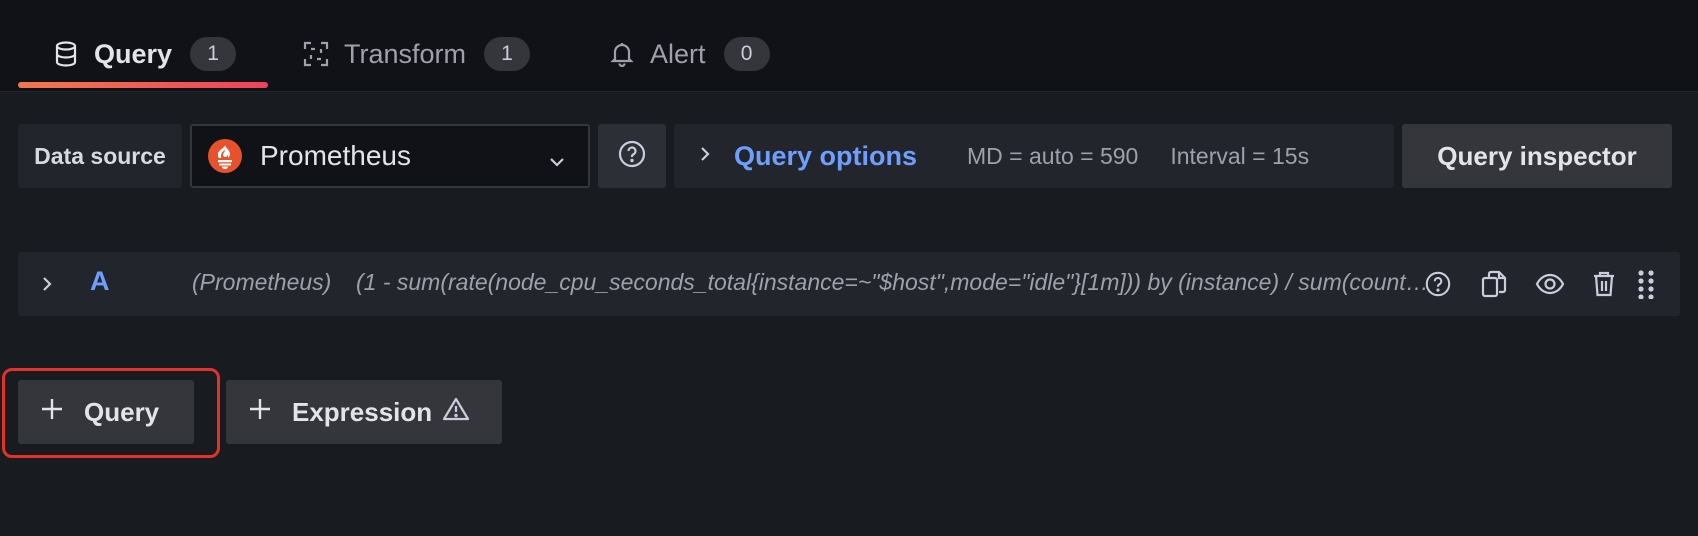 Image resolution: width=1698 pixels, height=536 pixels. I want to click on duplicate-icon, so click(1494, 284).